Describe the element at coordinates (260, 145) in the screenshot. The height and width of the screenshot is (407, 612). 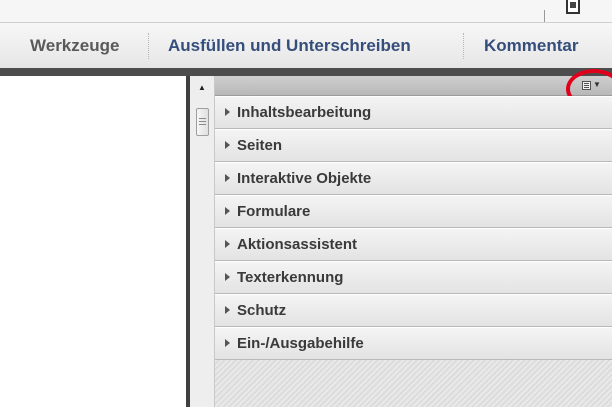
I see `panel-item-label: Seiten` at that location.